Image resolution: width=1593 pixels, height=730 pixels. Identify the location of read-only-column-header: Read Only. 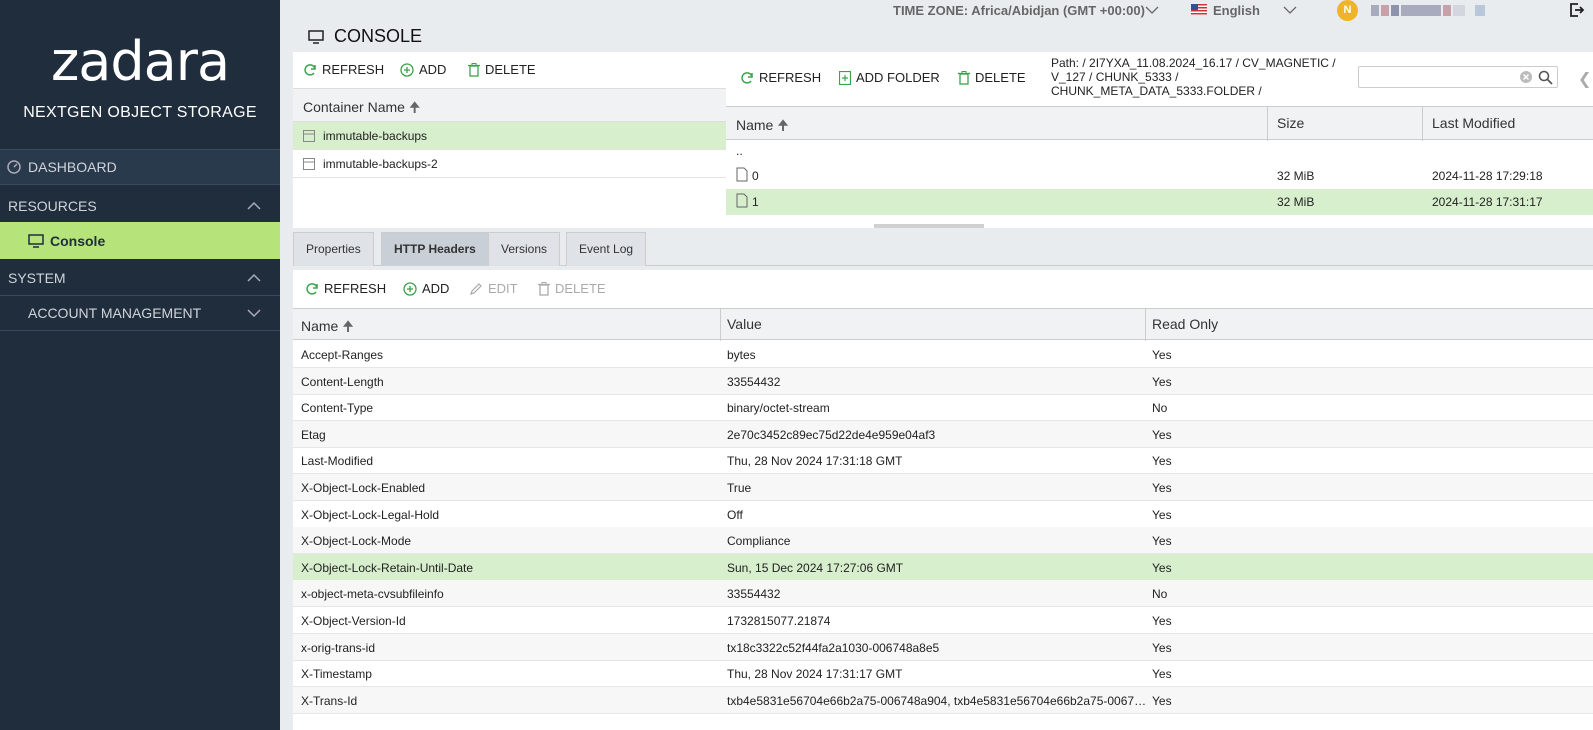
(1185, 324).